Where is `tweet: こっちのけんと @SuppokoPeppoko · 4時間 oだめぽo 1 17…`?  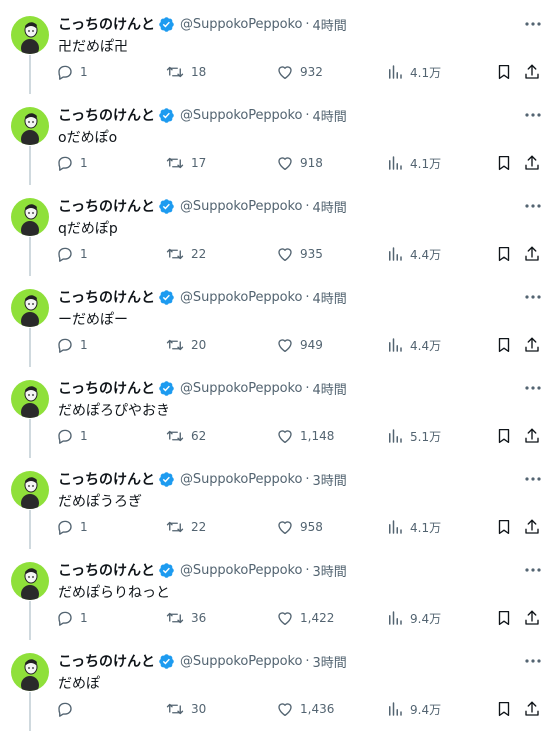 tweet: こっちのけんと @SuppokoPeppoko · 4時間 oだめぽo 1 17… is located at coordinates (279, 138).